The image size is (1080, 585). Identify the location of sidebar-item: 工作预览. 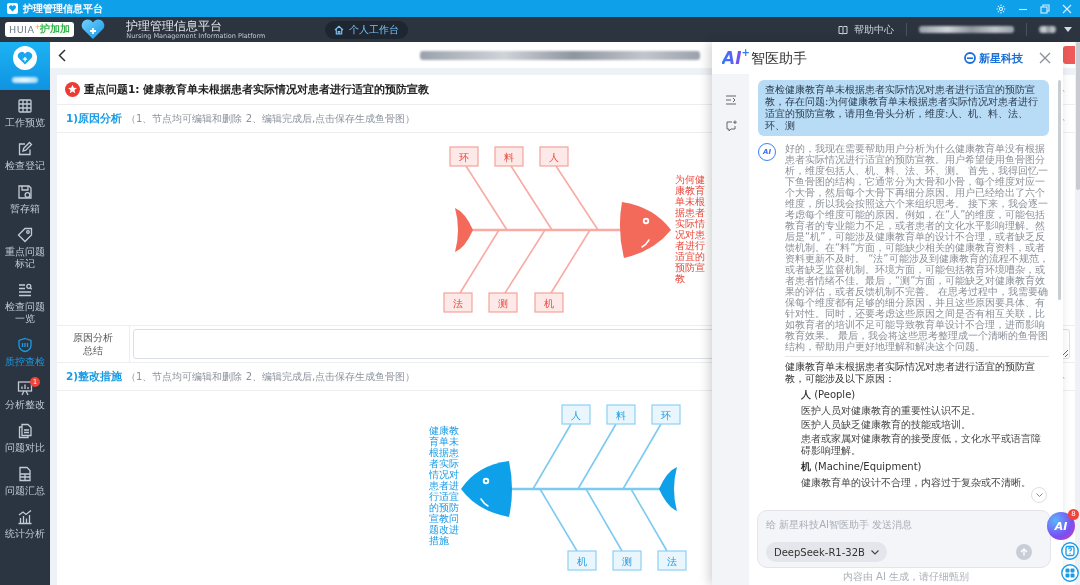
(25, 113).